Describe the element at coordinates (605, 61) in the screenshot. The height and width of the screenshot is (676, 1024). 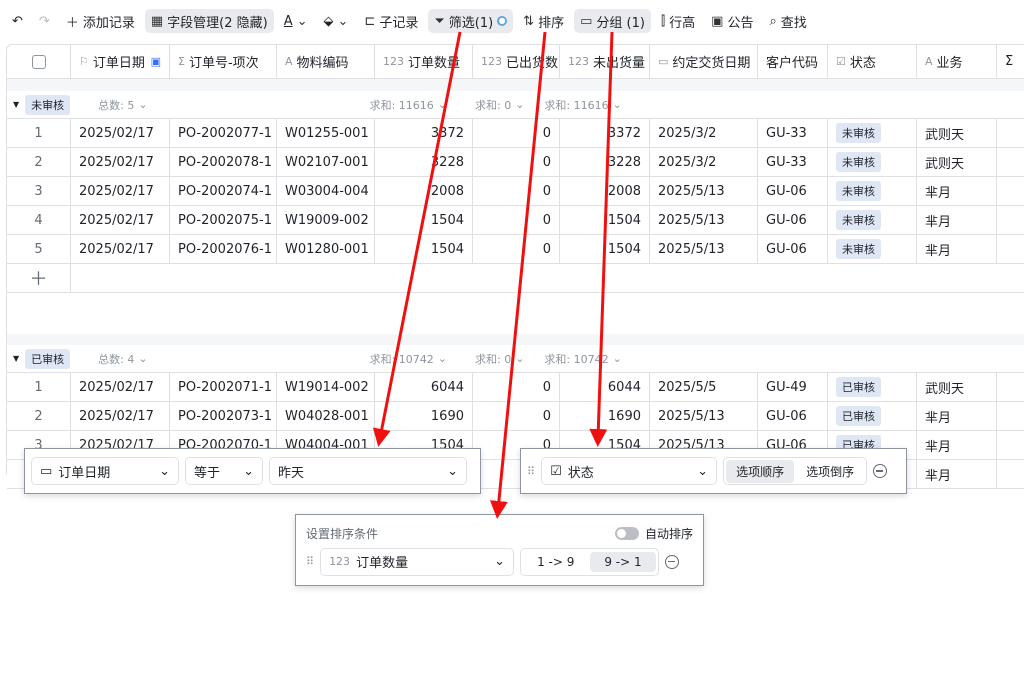
I see `column-header: 123 未出货量` at that location.